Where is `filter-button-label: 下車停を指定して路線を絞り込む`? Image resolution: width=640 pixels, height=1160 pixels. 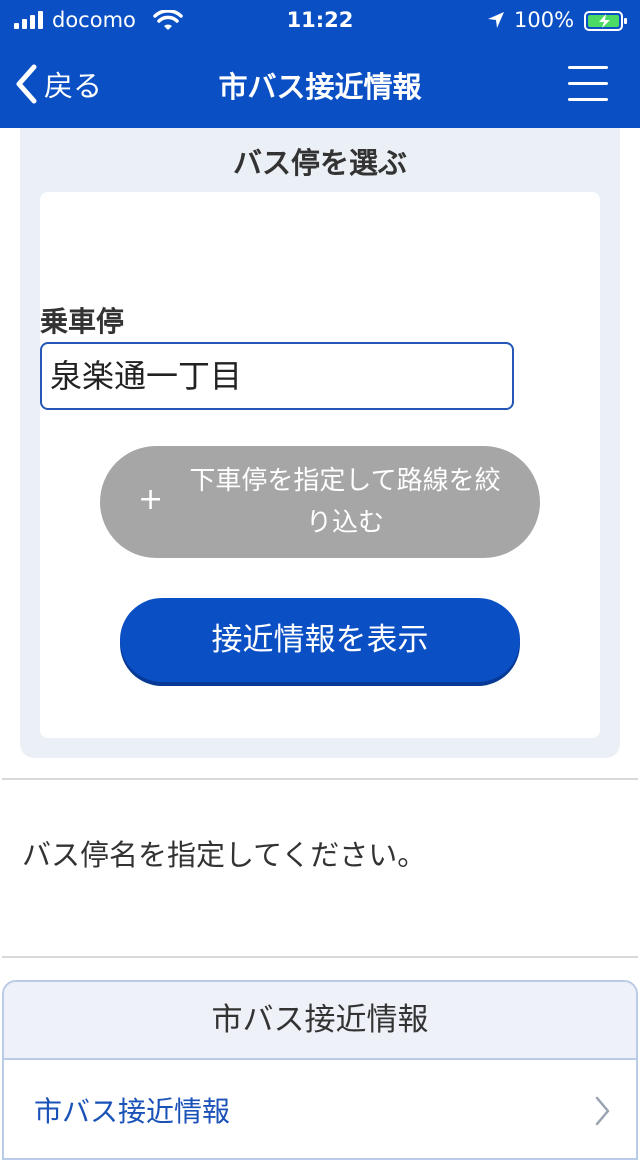 filter-button-label: 下車停を指定して路線を絞り込む is located at coordinates (345, 502).